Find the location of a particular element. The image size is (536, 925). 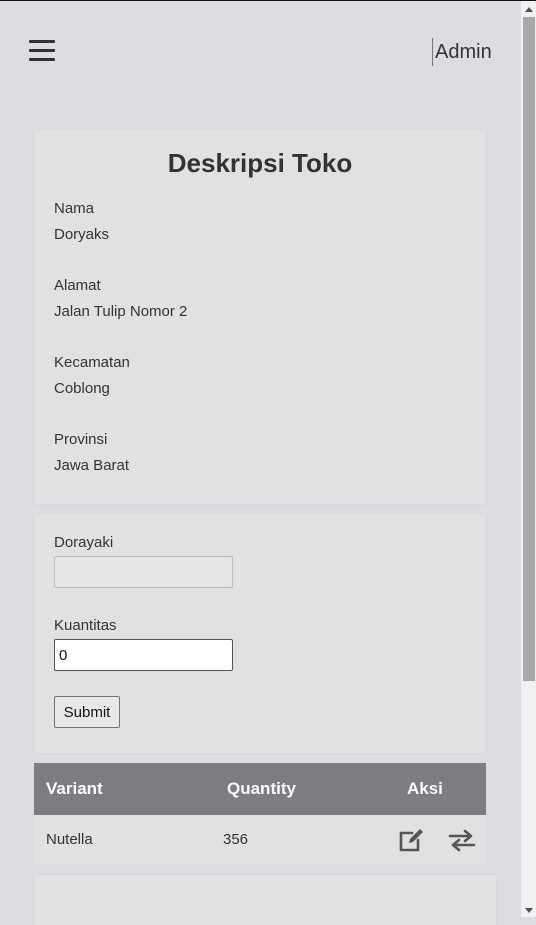

dorayaki-label: Dorayaki is located at coordinates (84, 542).